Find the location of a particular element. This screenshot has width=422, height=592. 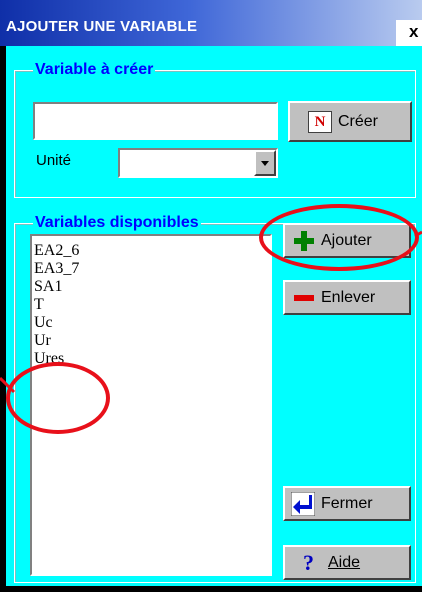

remove-button-label: Enlever is located at coordinates (348, 297).